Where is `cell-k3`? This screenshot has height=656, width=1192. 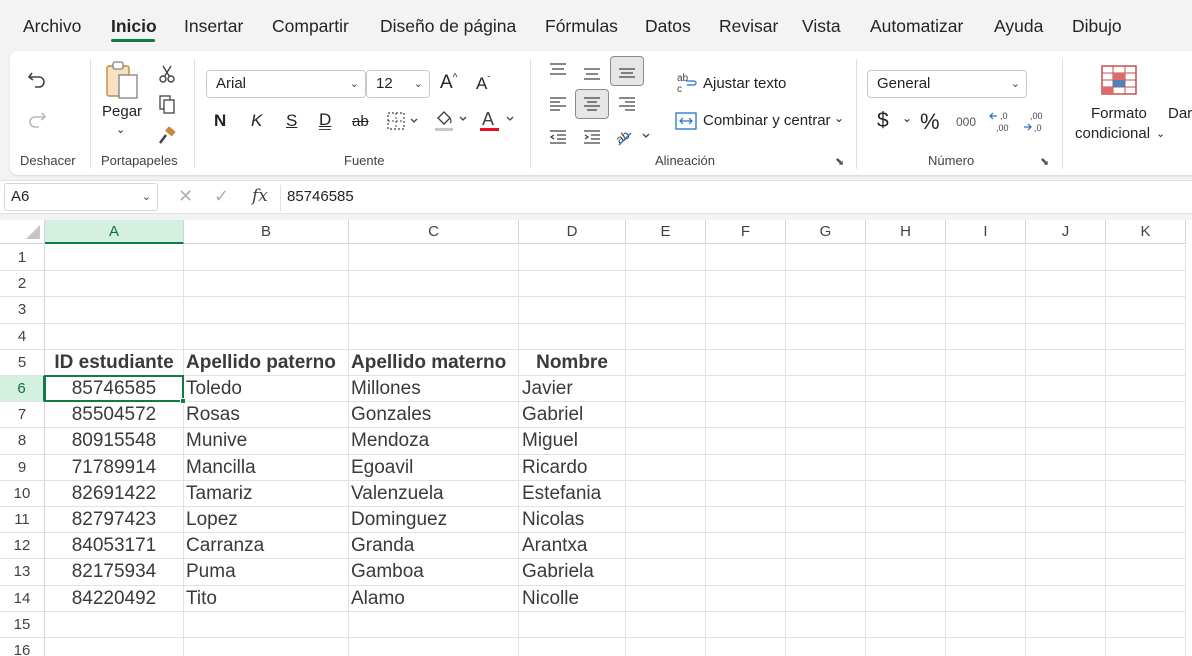 cell-k3 is located at coordinates (1146, 310).